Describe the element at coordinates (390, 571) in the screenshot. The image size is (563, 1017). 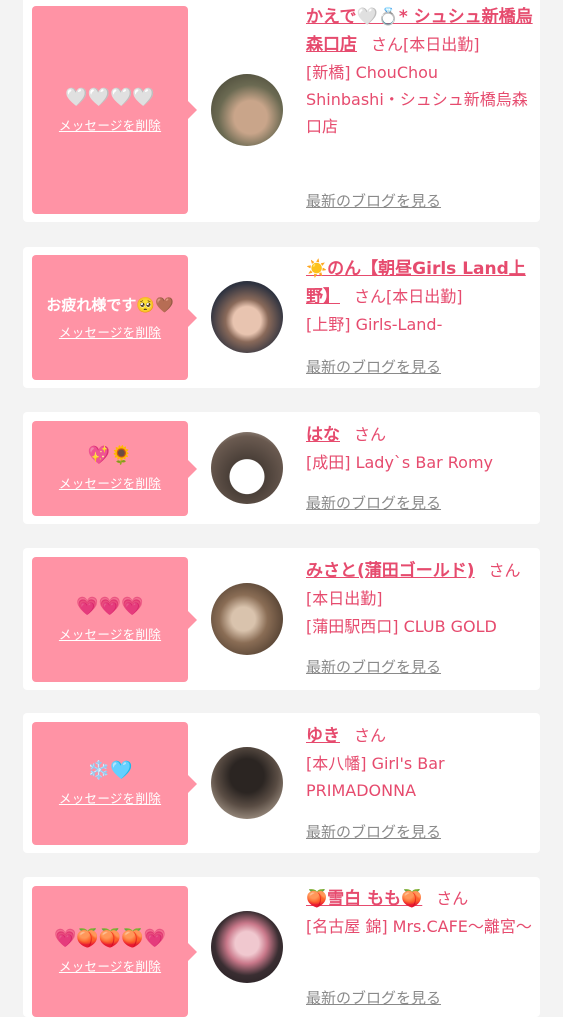
I see `cast-name-link: みさと(蒲田ゴールド)` at that location.